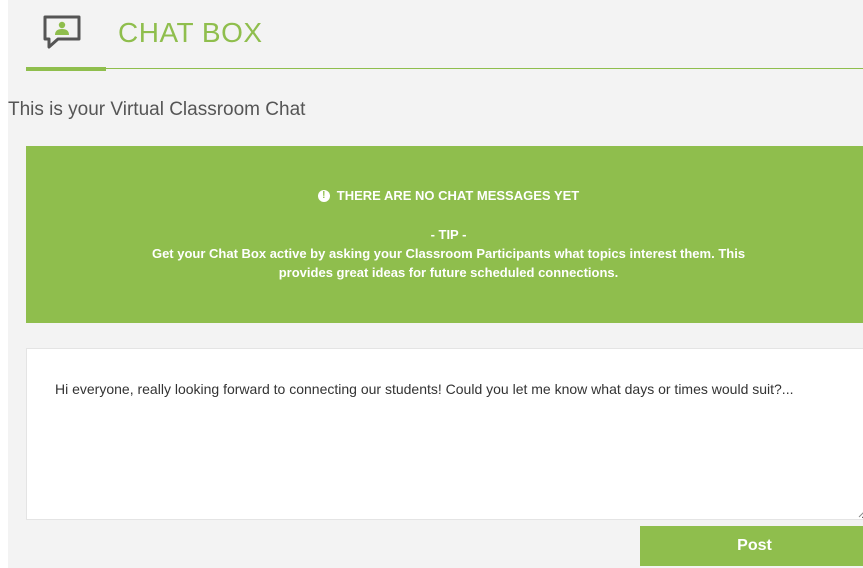  I want to click on page-title: CHAT BOX, so click(190, 32).